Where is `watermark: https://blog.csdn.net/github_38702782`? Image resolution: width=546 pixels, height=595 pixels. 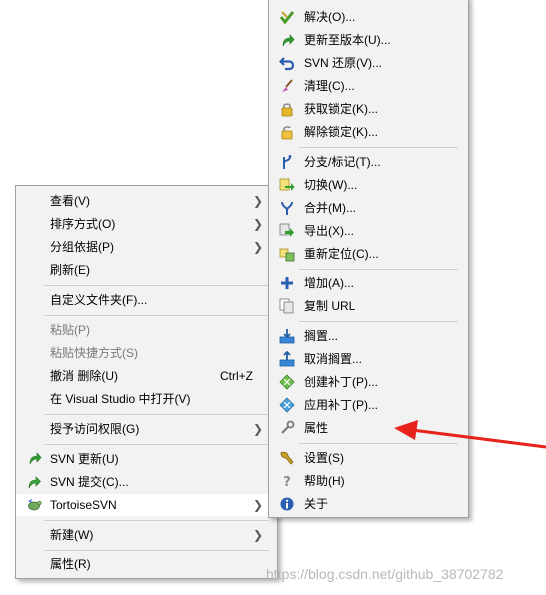 watermark: https://blog.csdn.net/github_38702782 is located at coordinates (385, 574).